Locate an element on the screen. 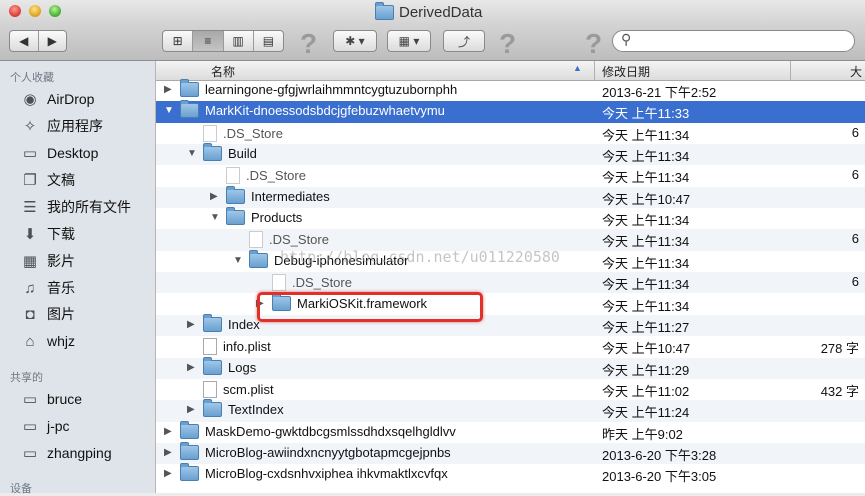 The width and height of the screenshot is (865, 496). zoom-window-button is located at coordinates (55, 11).